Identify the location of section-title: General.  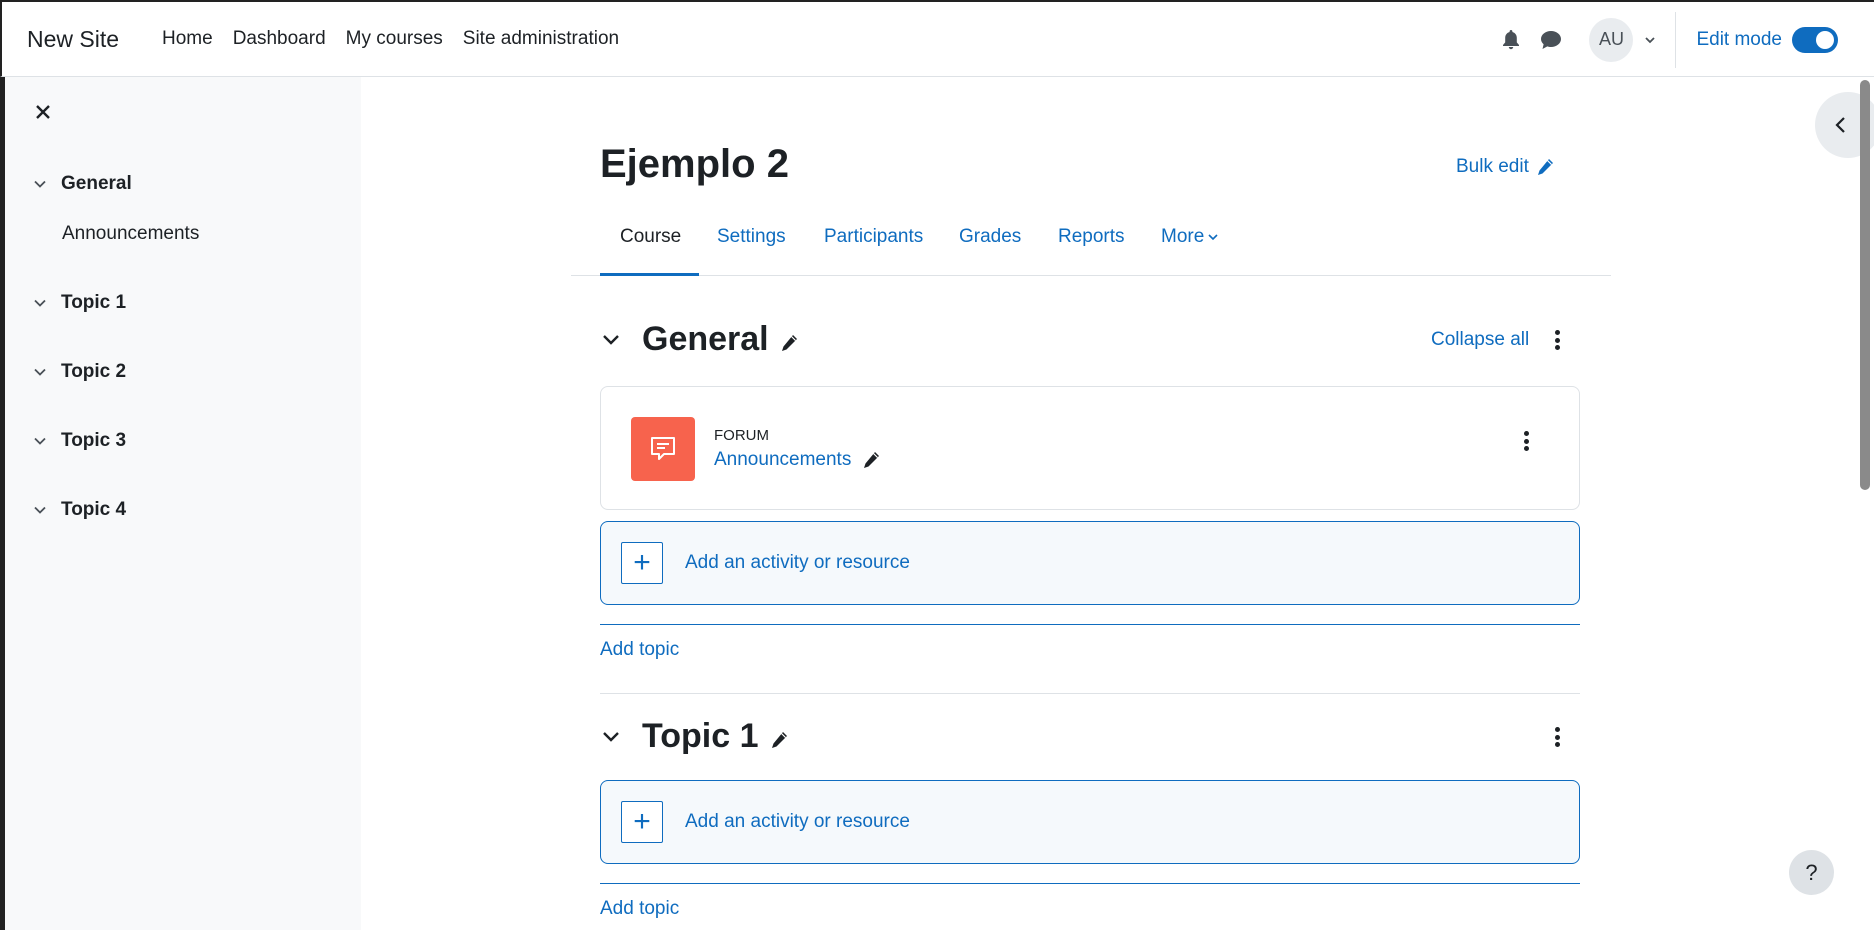
(705, 339).